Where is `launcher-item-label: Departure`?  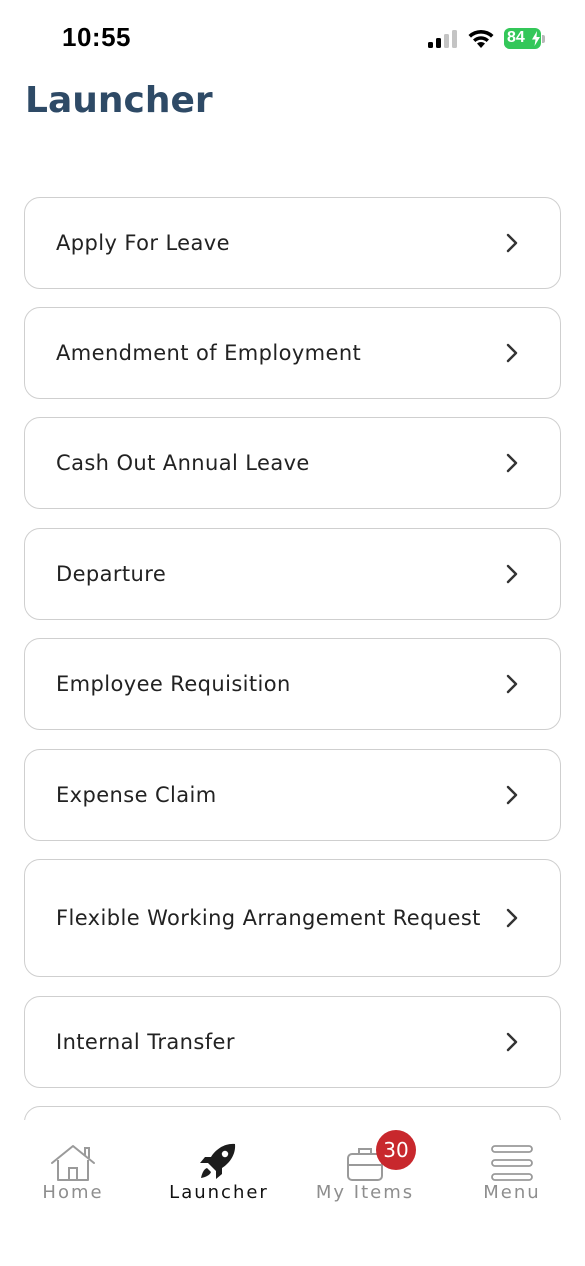 launcher-item-label: Departure is located at coordinates (111, 574).